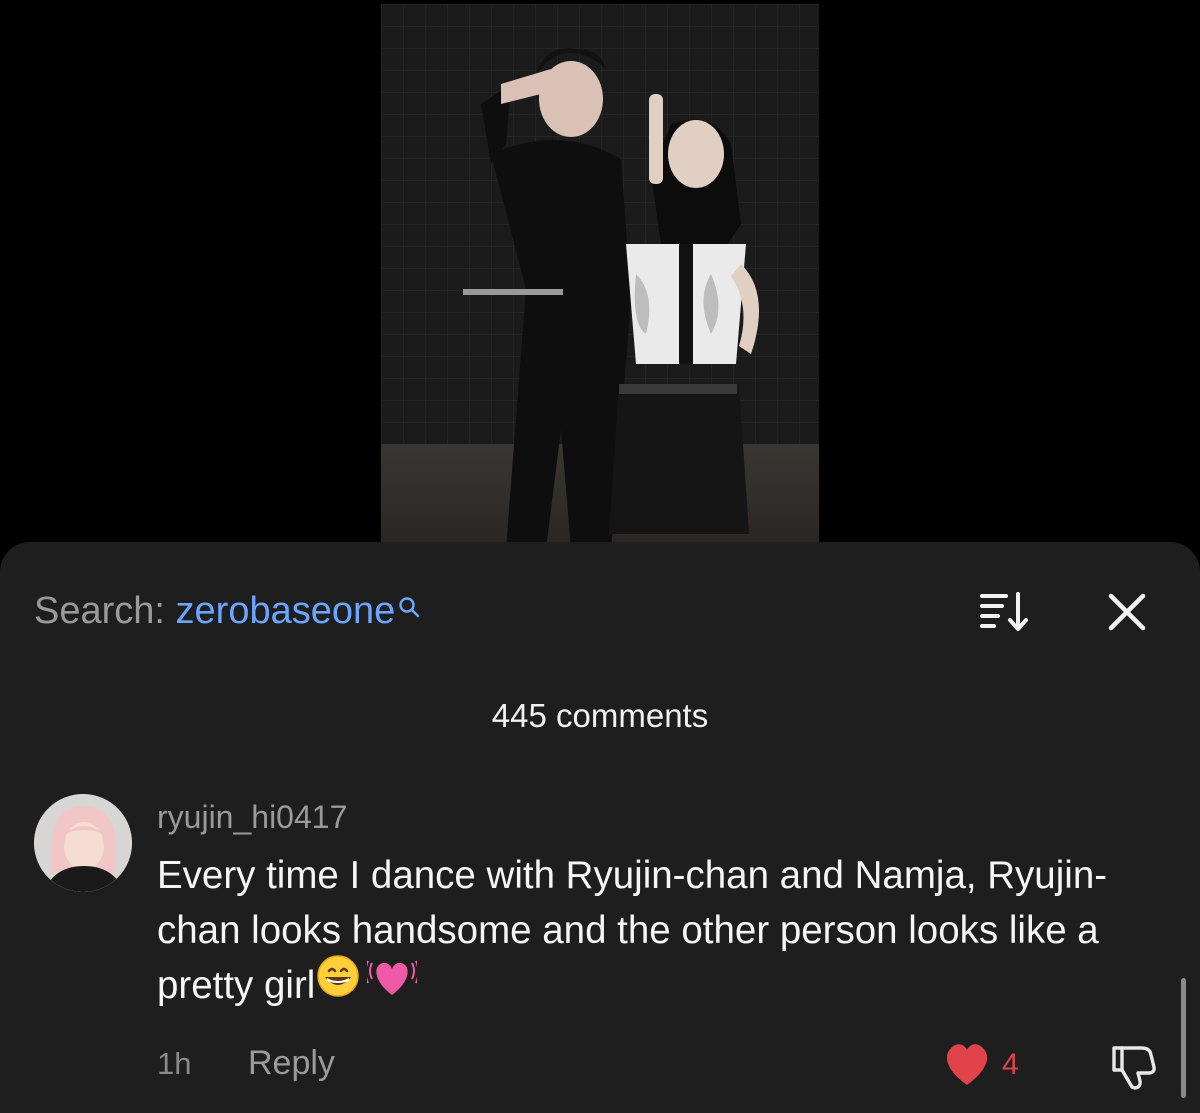  I want to click on heart-icon, so click(967, 1064).